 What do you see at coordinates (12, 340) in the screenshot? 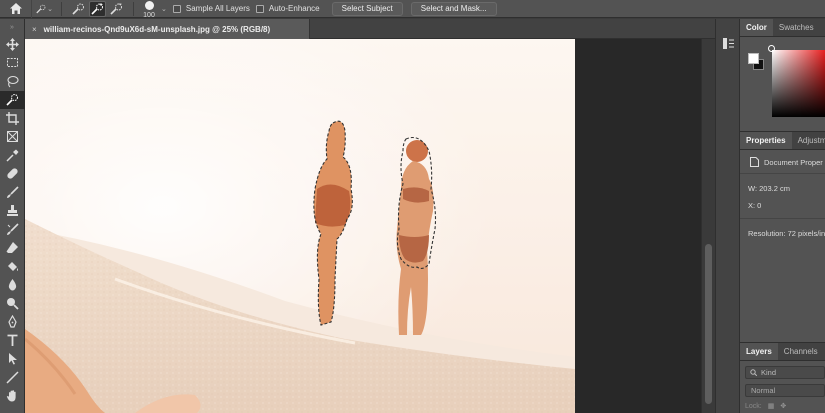
I see `type-tool` at bounding box center [12, 340].